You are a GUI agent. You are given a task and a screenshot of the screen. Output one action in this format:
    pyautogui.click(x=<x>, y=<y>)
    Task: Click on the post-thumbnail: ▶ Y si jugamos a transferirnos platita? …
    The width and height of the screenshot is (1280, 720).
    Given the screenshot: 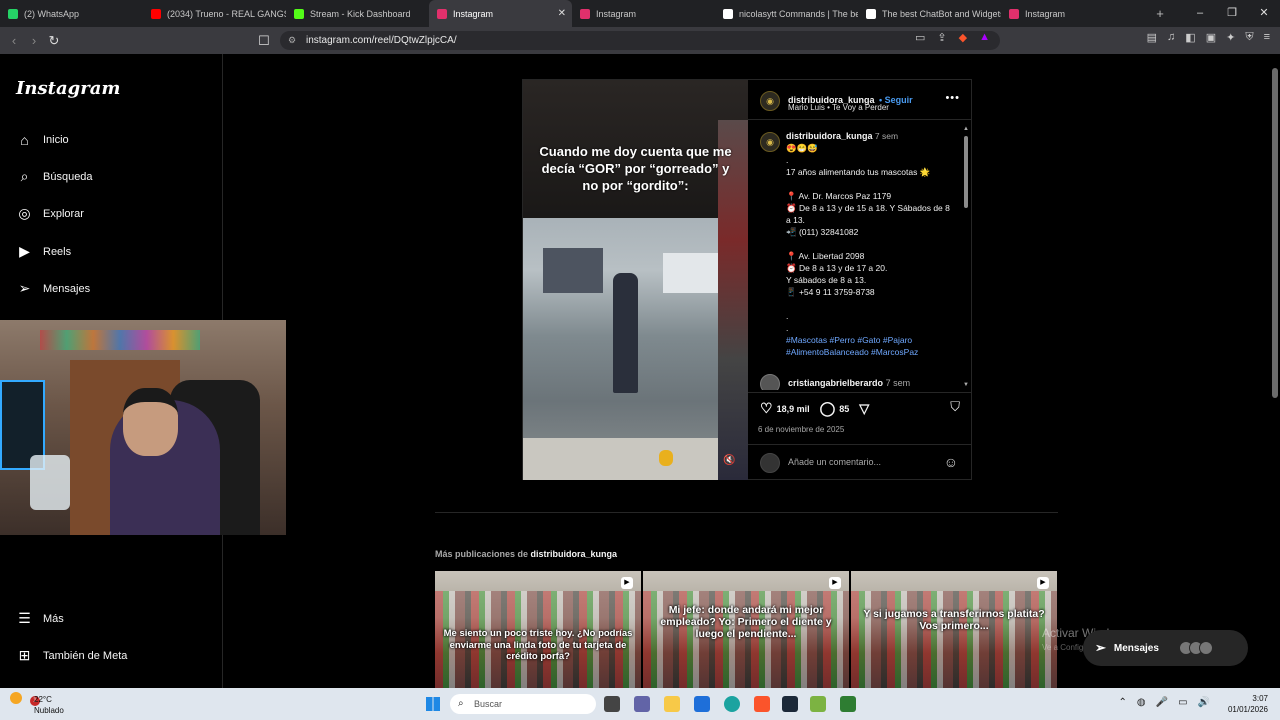 What is the action you would take?
    pyautogui.click(x=954, y=629)
    